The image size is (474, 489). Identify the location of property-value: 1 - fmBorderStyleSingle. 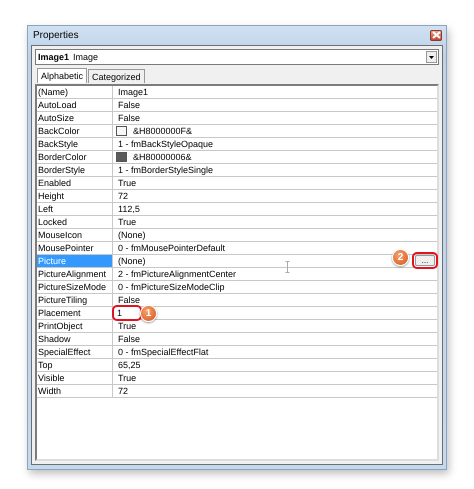
(166, 170).